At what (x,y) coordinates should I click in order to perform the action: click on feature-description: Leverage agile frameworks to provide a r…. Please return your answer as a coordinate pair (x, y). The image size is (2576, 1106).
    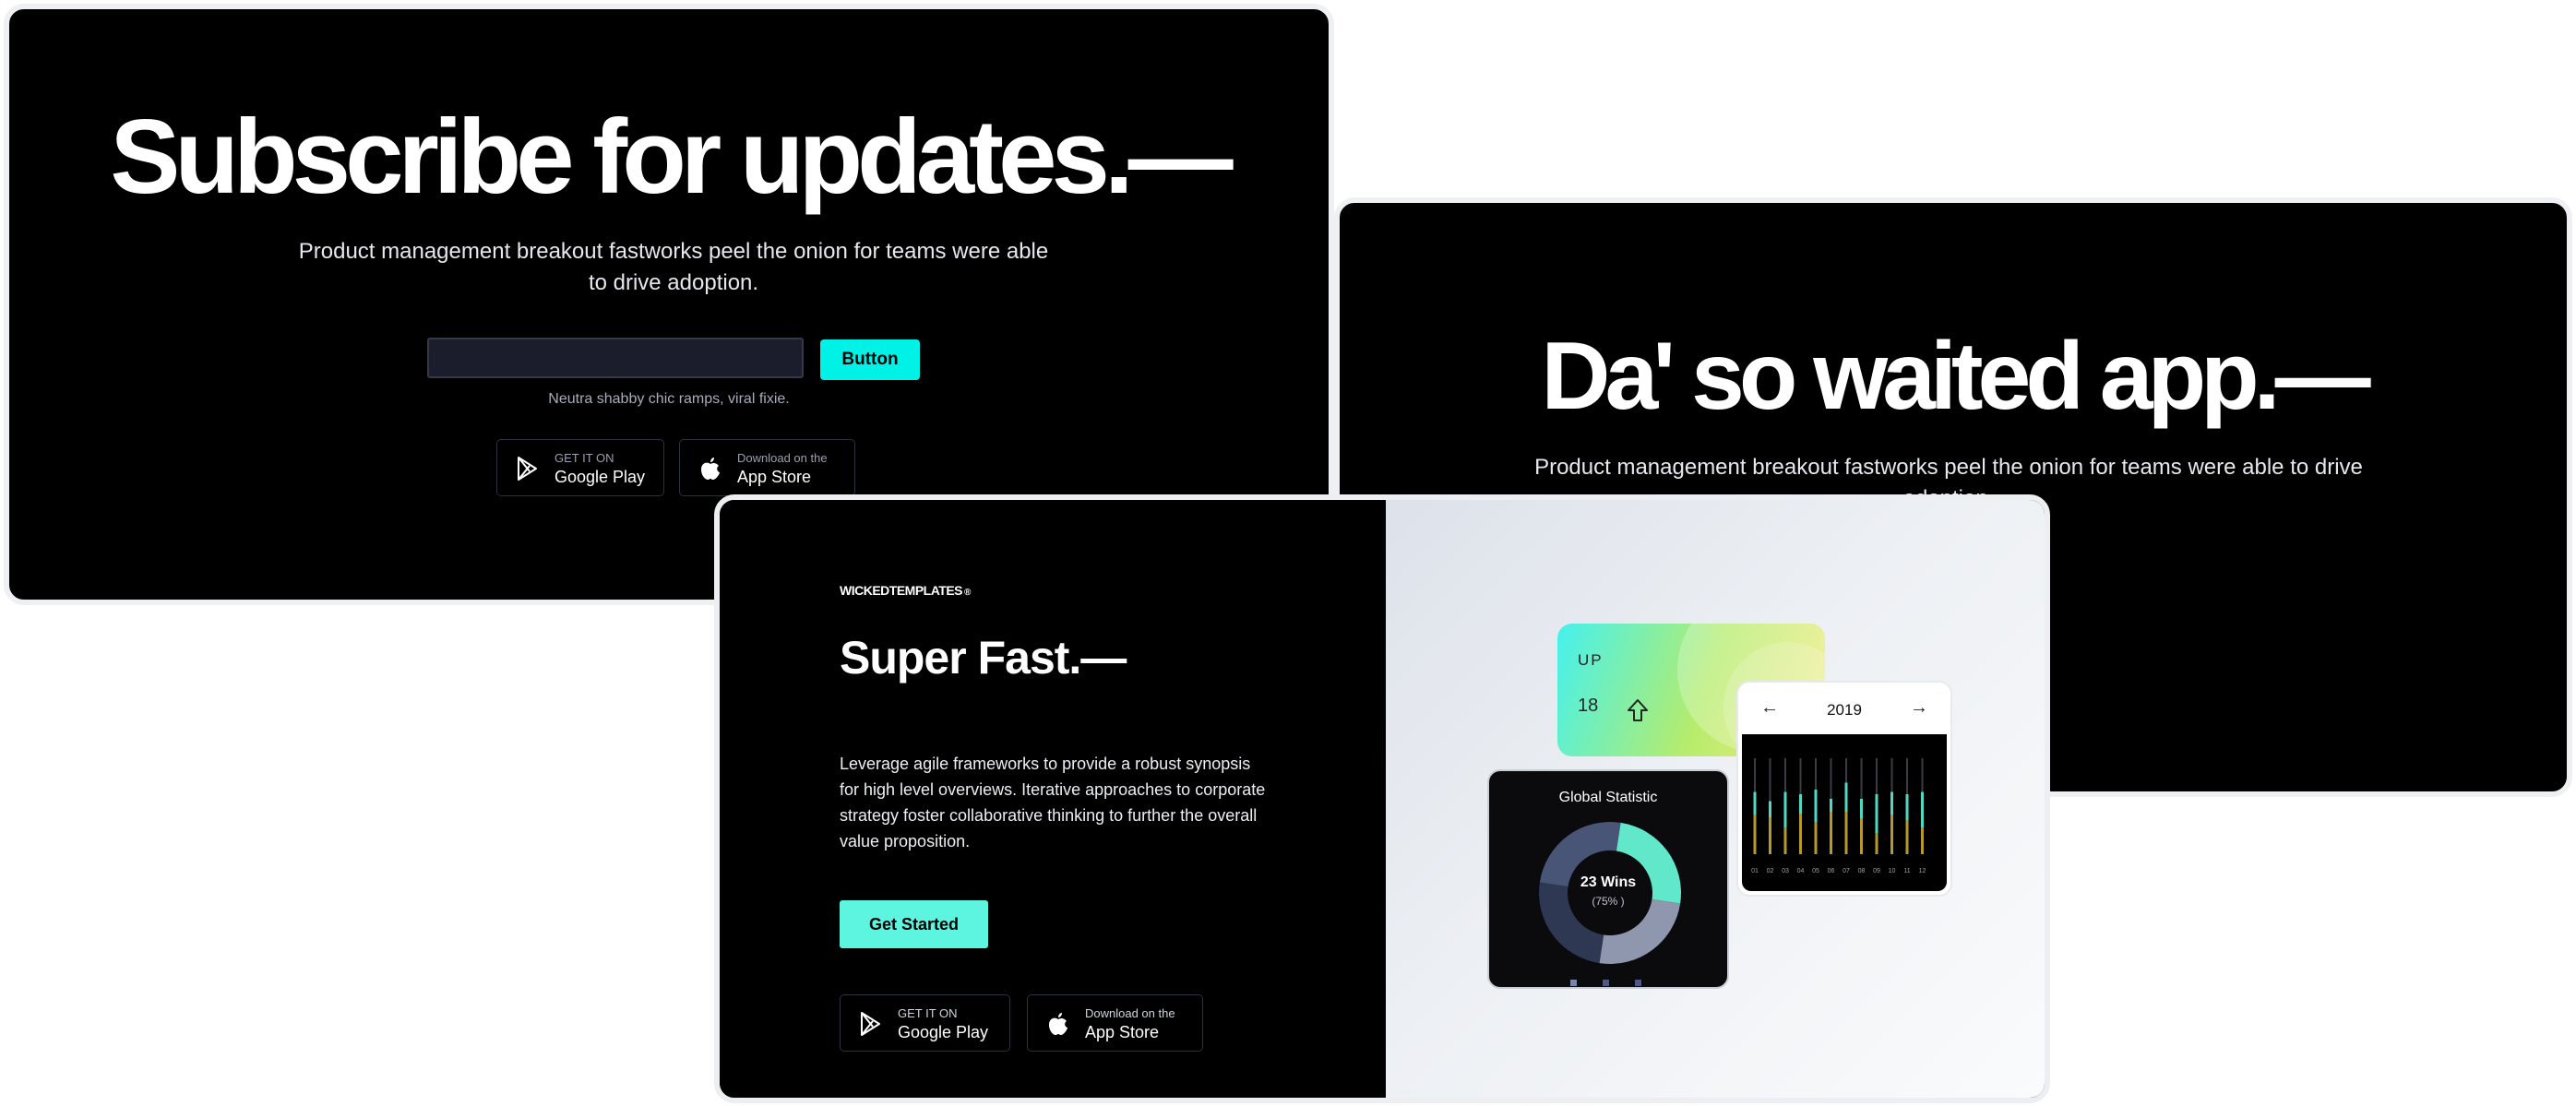
    Looking at the image, I should click on (1053, 802).